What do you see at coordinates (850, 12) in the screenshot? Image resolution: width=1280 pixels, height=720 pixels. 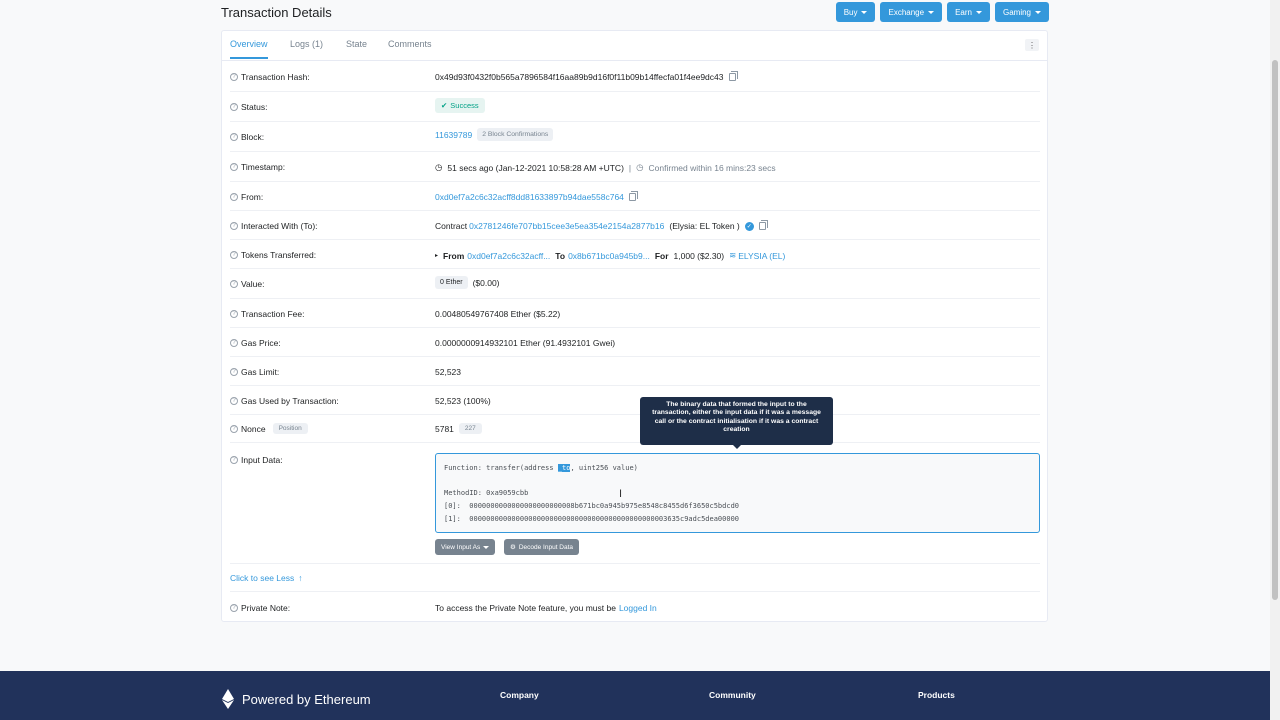 I see `buy-button-label: Buy` at bounding box center [850, 12].